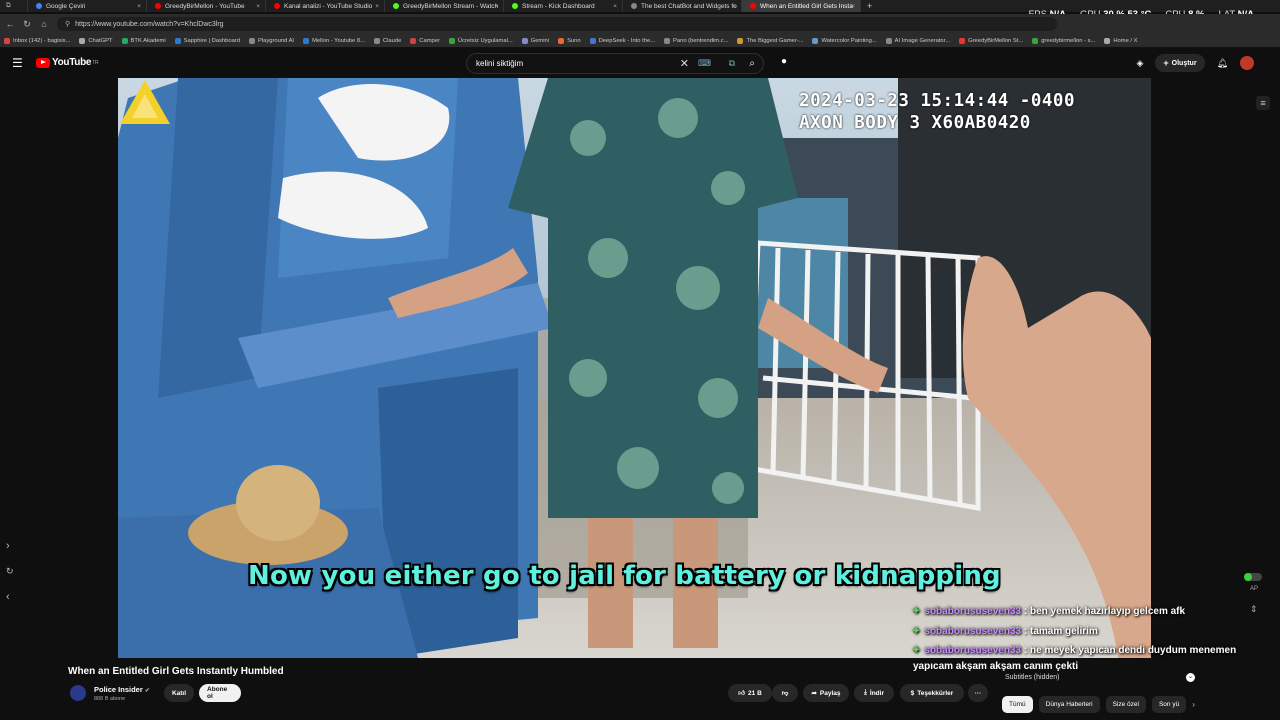  What do you see at coordinates (826, 693) in the screenshot?
I see `share-button: ➦ Paylaş` at bounding box center [826, 693].